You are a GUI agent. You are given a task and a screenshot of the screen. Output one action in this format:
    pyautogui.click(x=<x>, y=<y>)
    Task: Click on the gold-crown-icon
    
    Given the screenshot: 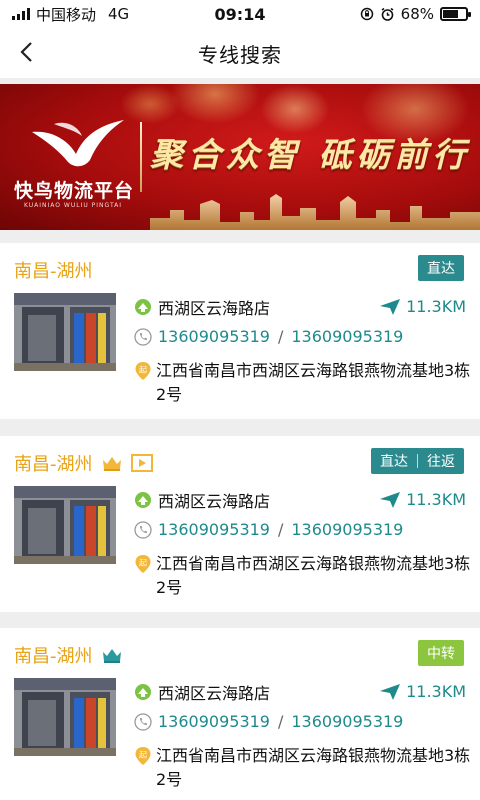 What is the action you would take?
    pyautogui.click(x=112, y=463)
    